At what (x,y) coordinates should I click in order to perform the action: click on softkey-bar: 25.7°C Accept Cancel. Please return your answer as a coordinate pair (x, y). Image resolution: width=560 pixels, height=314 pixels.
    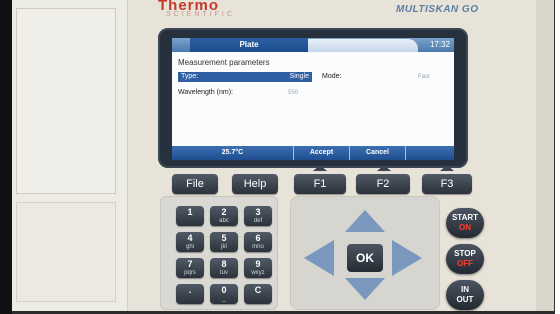
    Looking at the image, I should click on (313, 153).